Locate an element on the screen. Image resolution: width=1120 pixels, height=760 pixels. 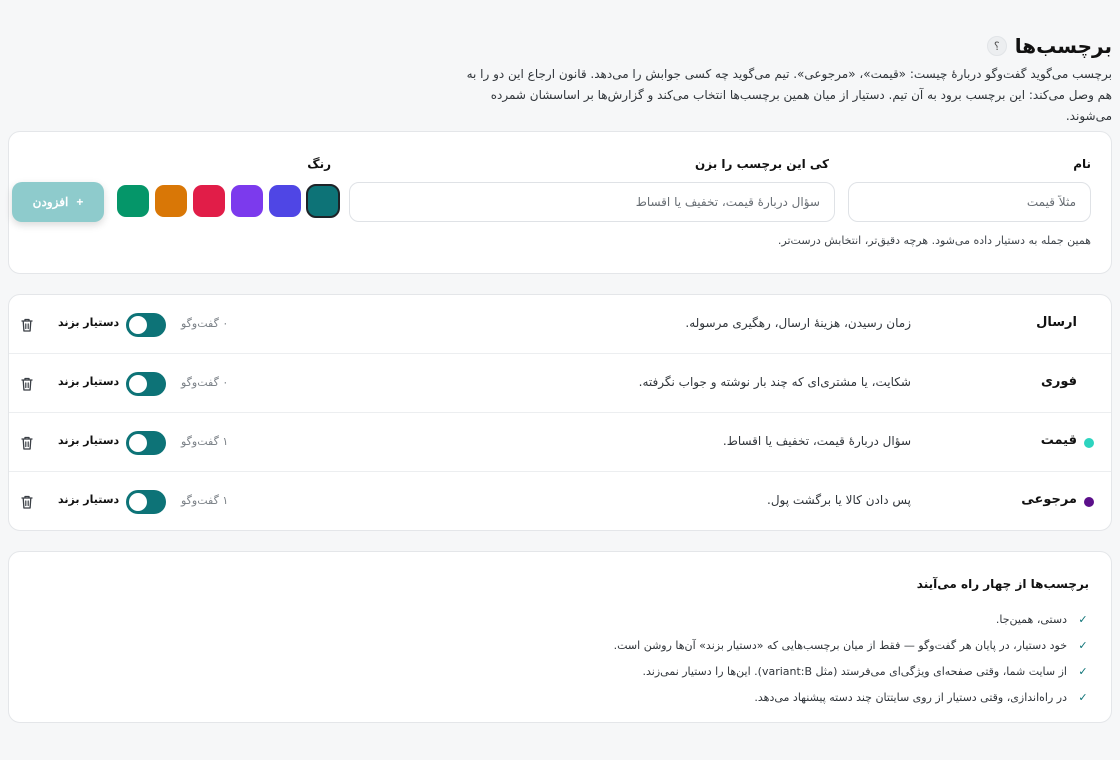
tag-name: ارسال is located at coordinates (1056, 322).